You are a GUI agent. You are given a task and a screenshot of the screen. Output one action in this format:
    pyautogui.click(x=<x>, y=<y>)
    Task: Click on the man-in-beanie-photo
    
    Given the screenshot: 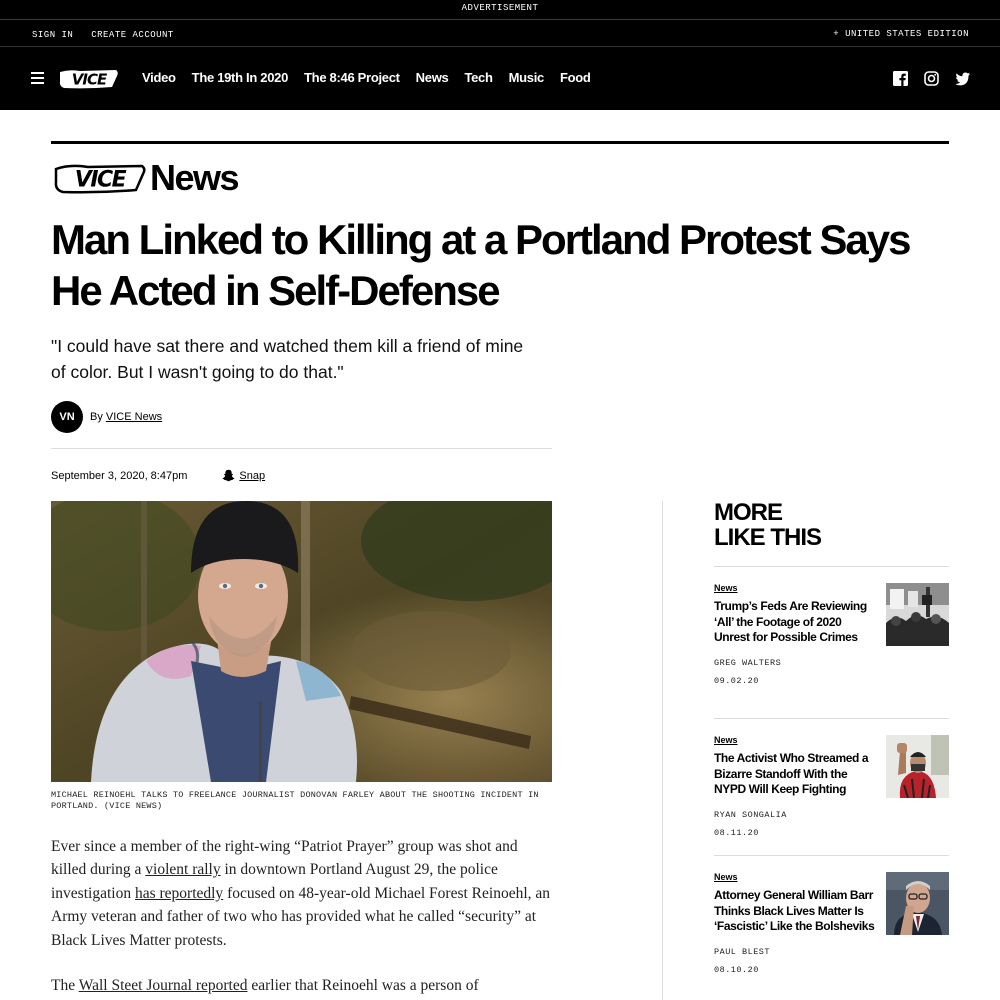 What is the action you would take?
    pyautogui.click(x=301, y=641)
    